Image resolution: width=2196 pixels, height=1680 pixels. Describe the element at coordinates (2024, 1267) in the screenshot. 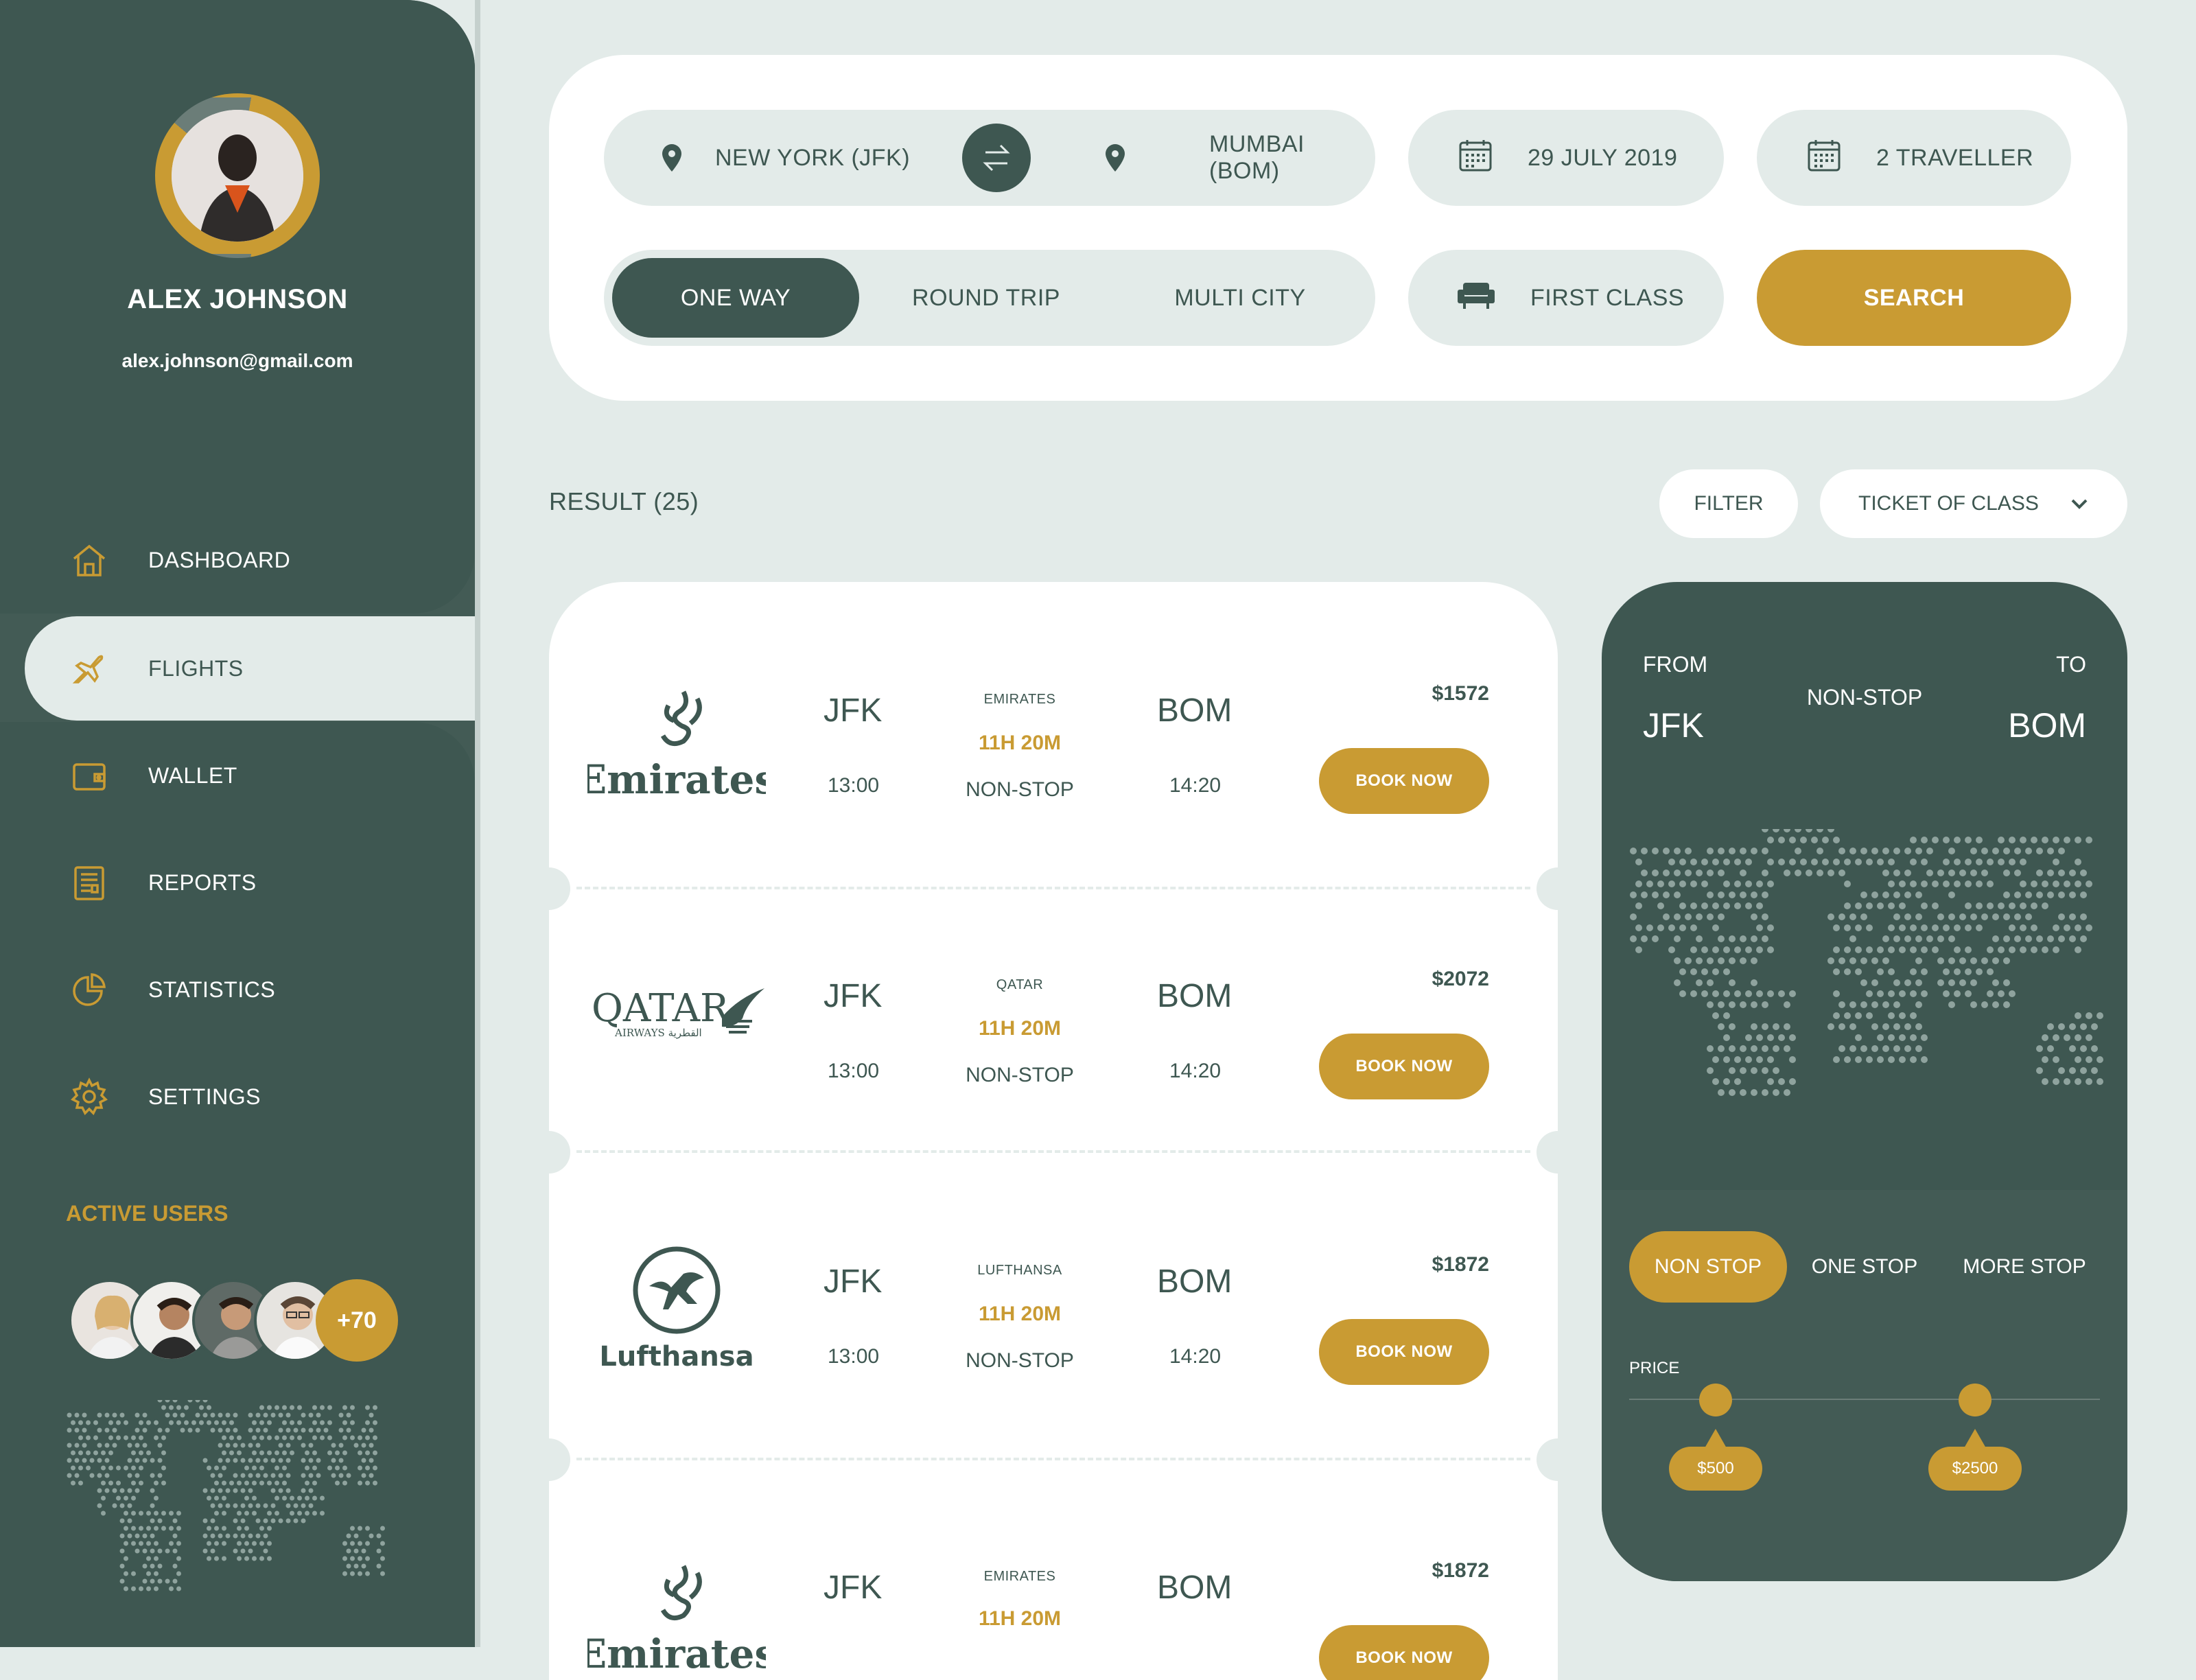

I see `stop-filter-more-stop: MORE STOP` at that location.